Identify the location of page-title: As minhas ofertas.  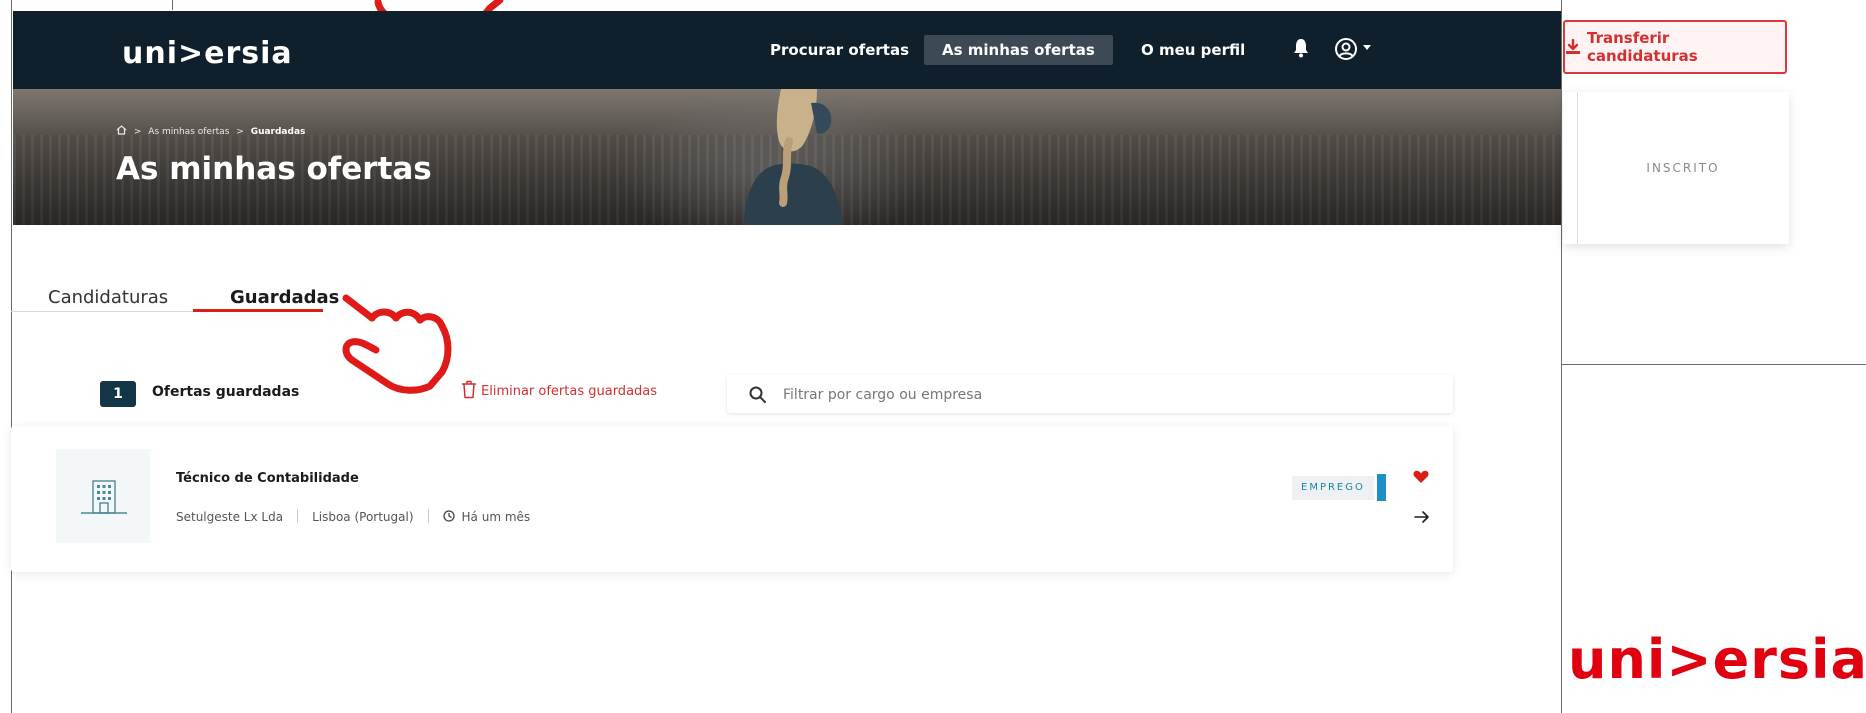
(274, 169).